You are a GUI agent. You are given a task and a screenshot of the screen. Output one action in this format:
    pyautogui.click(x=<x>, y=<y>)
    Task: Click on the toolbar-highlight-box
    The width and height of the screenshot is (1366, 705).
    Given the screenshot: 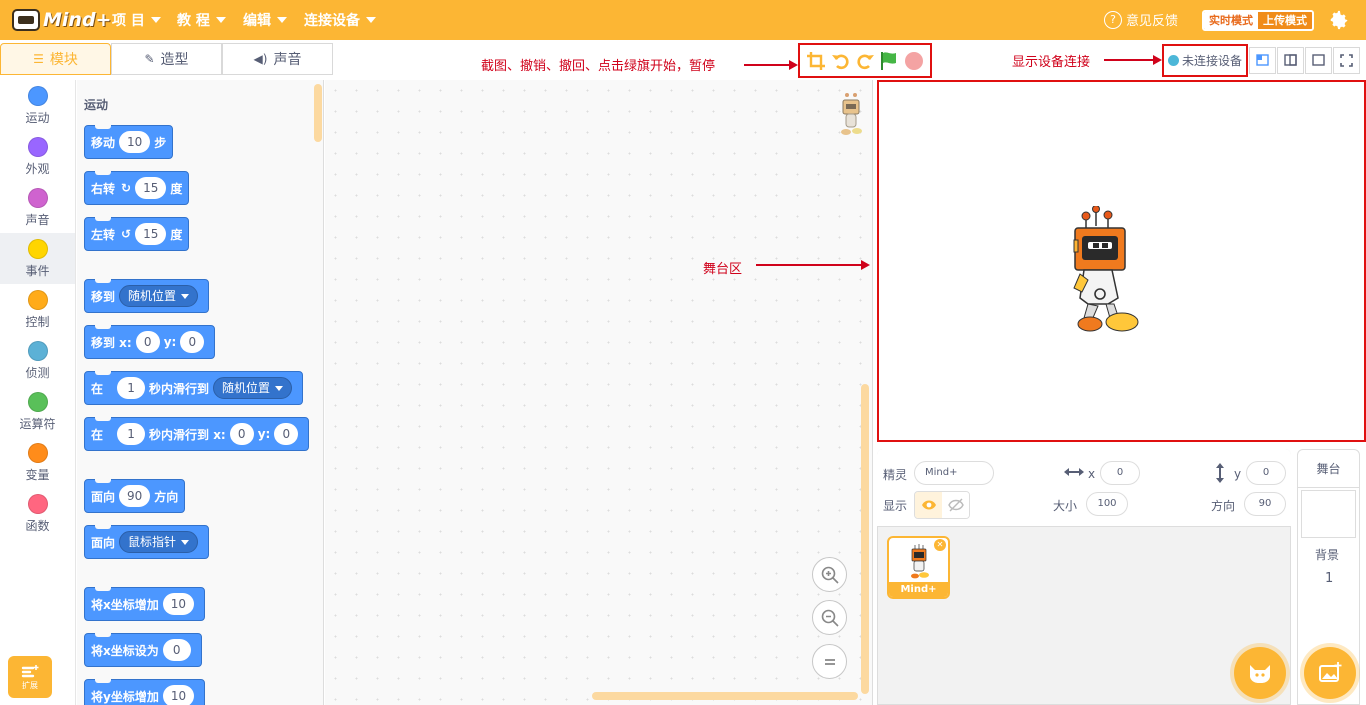 What is the action you would take?
    pyautogui.click(x=865, y=60)
    